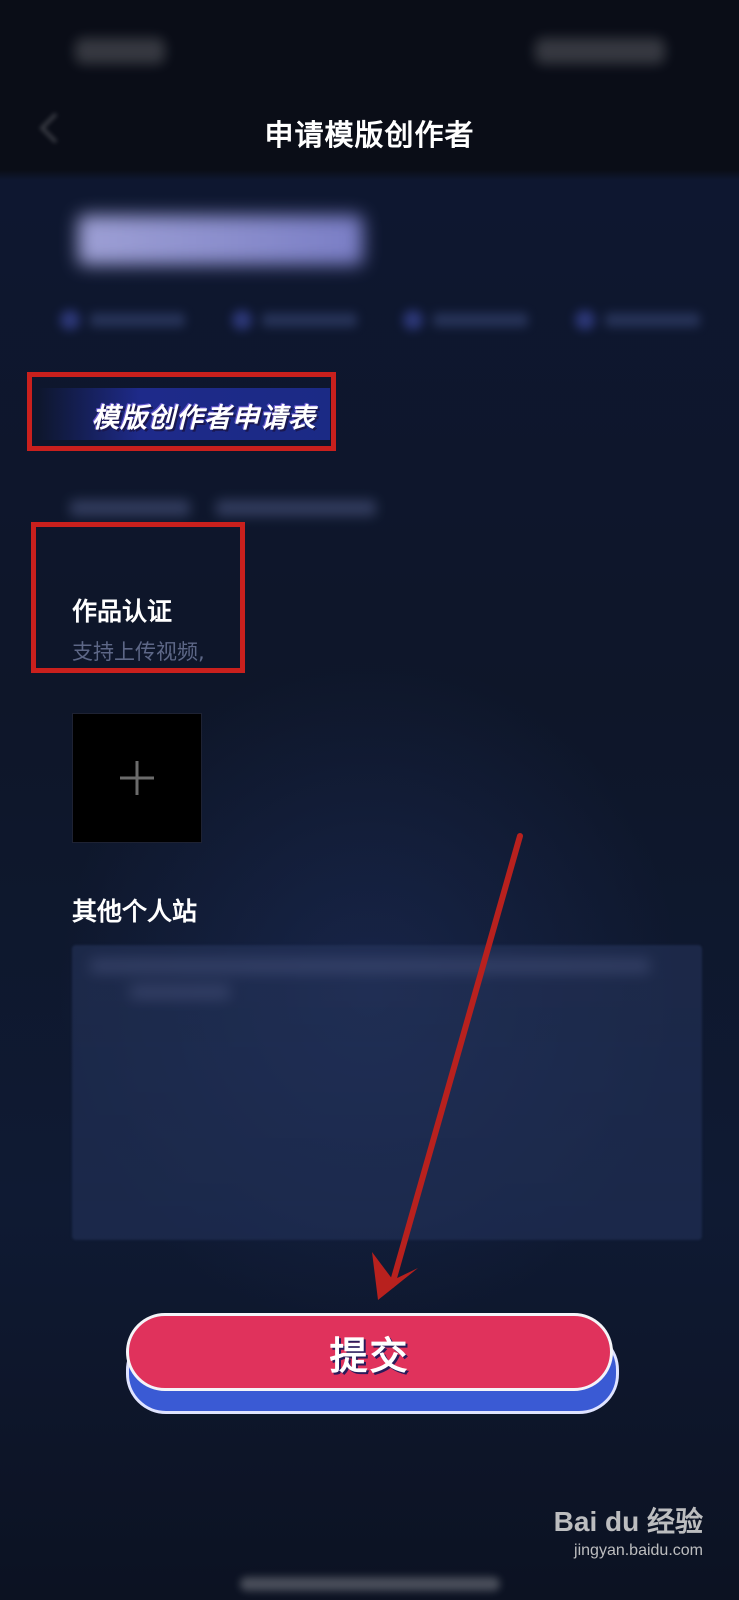  What do you see at coordinates (628, 1521) in the screenshot?
I see `watermark-brand: Bai du 经验` at bounding box center [628, 1521].